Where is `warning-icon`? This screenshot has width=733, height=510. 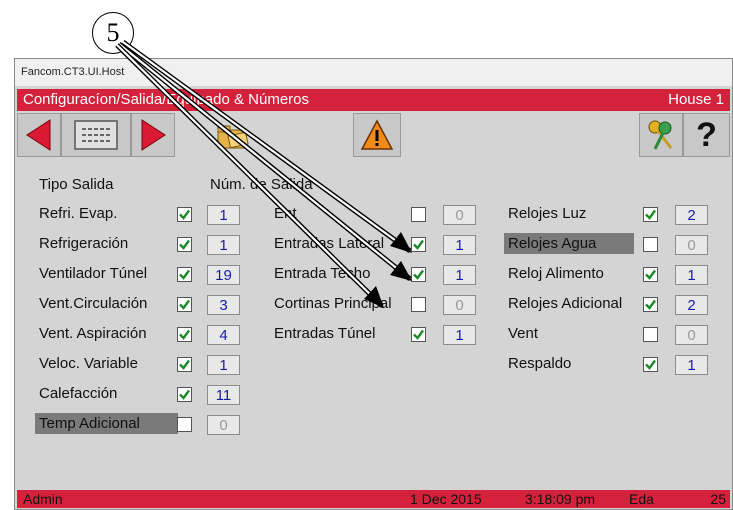
warning-icon is located at coordinates (377, 134).